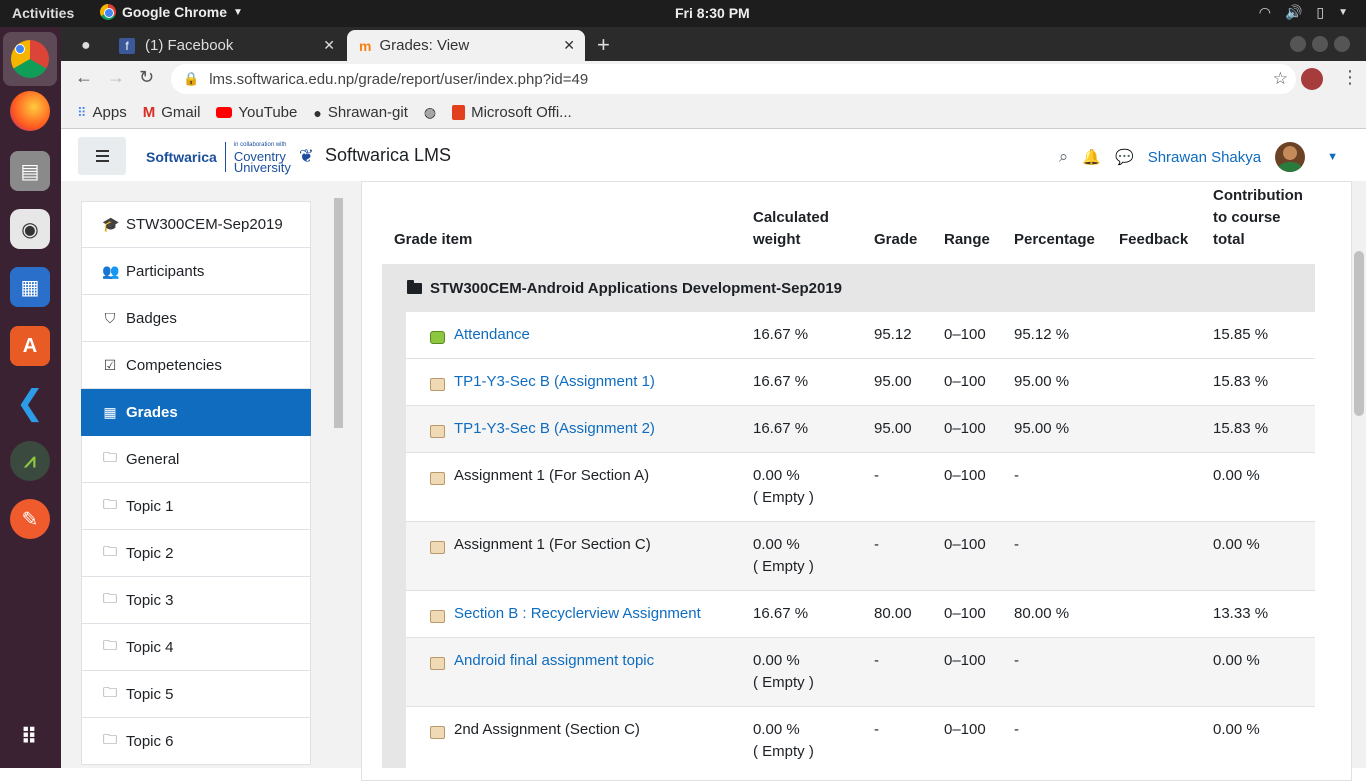 This screenshot has width=1366, height=781. What do you see at coordinates (1153, 240) in the screenshot?
I see `header-feedback: Feedback` at bounding box center [1153, 240].